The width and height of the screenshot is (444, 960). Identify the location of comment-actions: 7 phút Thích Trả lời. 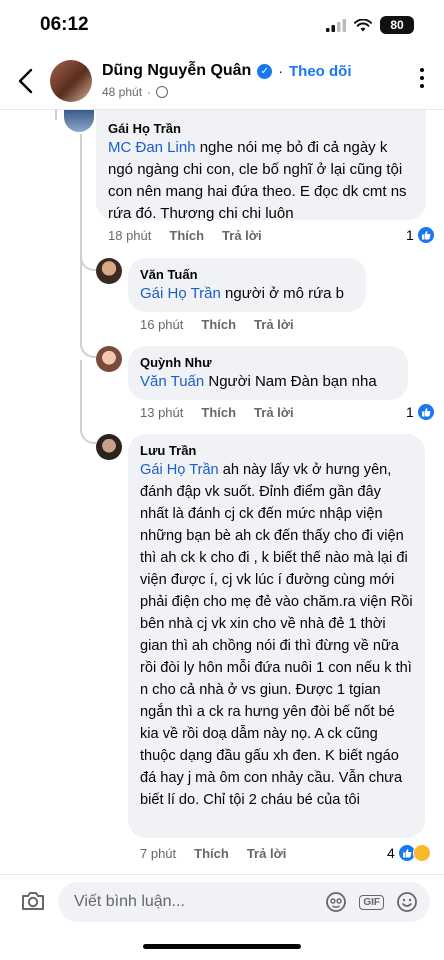
(213, 853).